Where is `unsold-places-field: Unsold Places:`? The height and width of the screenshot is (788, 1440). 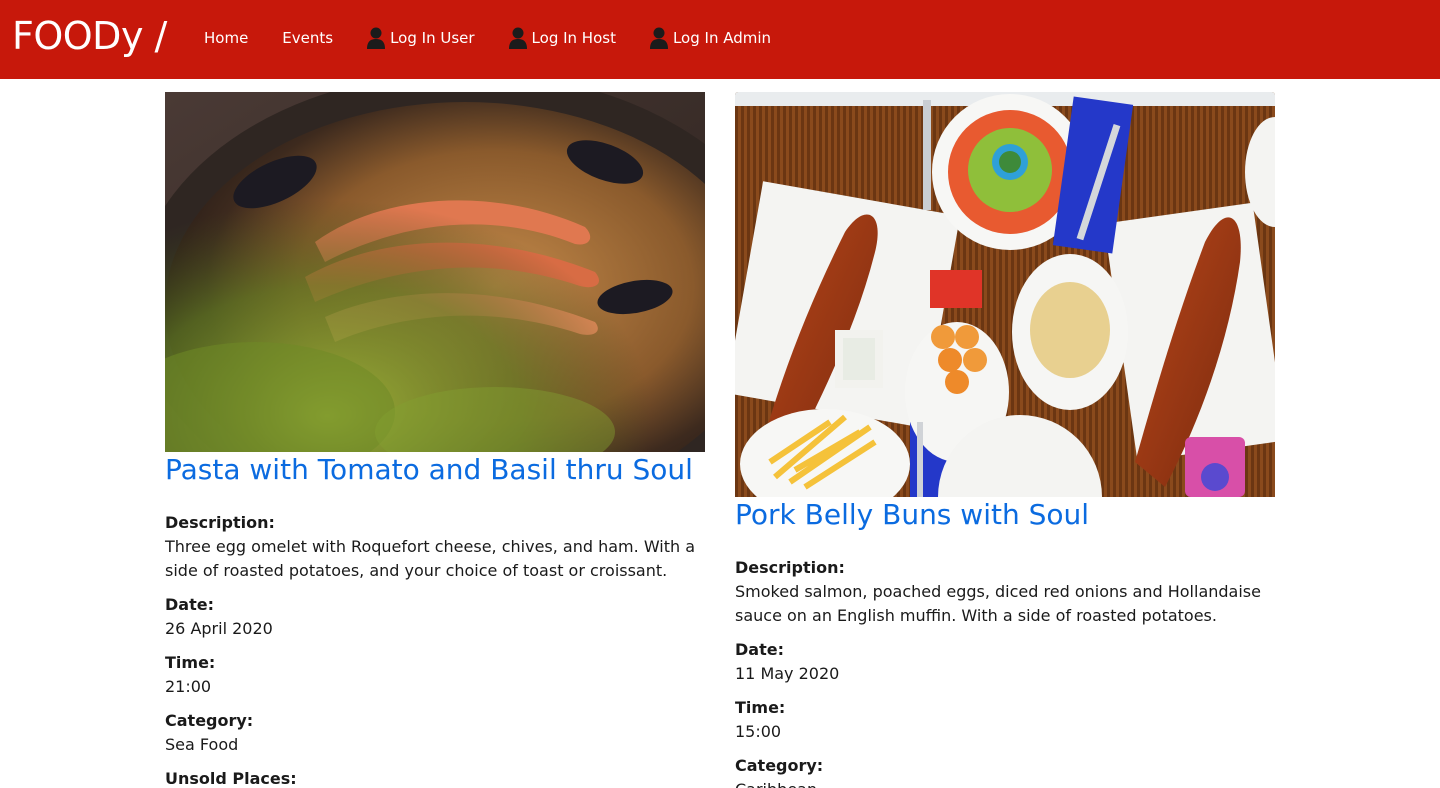
unsold-places-field: Unsold Places: is located at coordinates (435, 777).